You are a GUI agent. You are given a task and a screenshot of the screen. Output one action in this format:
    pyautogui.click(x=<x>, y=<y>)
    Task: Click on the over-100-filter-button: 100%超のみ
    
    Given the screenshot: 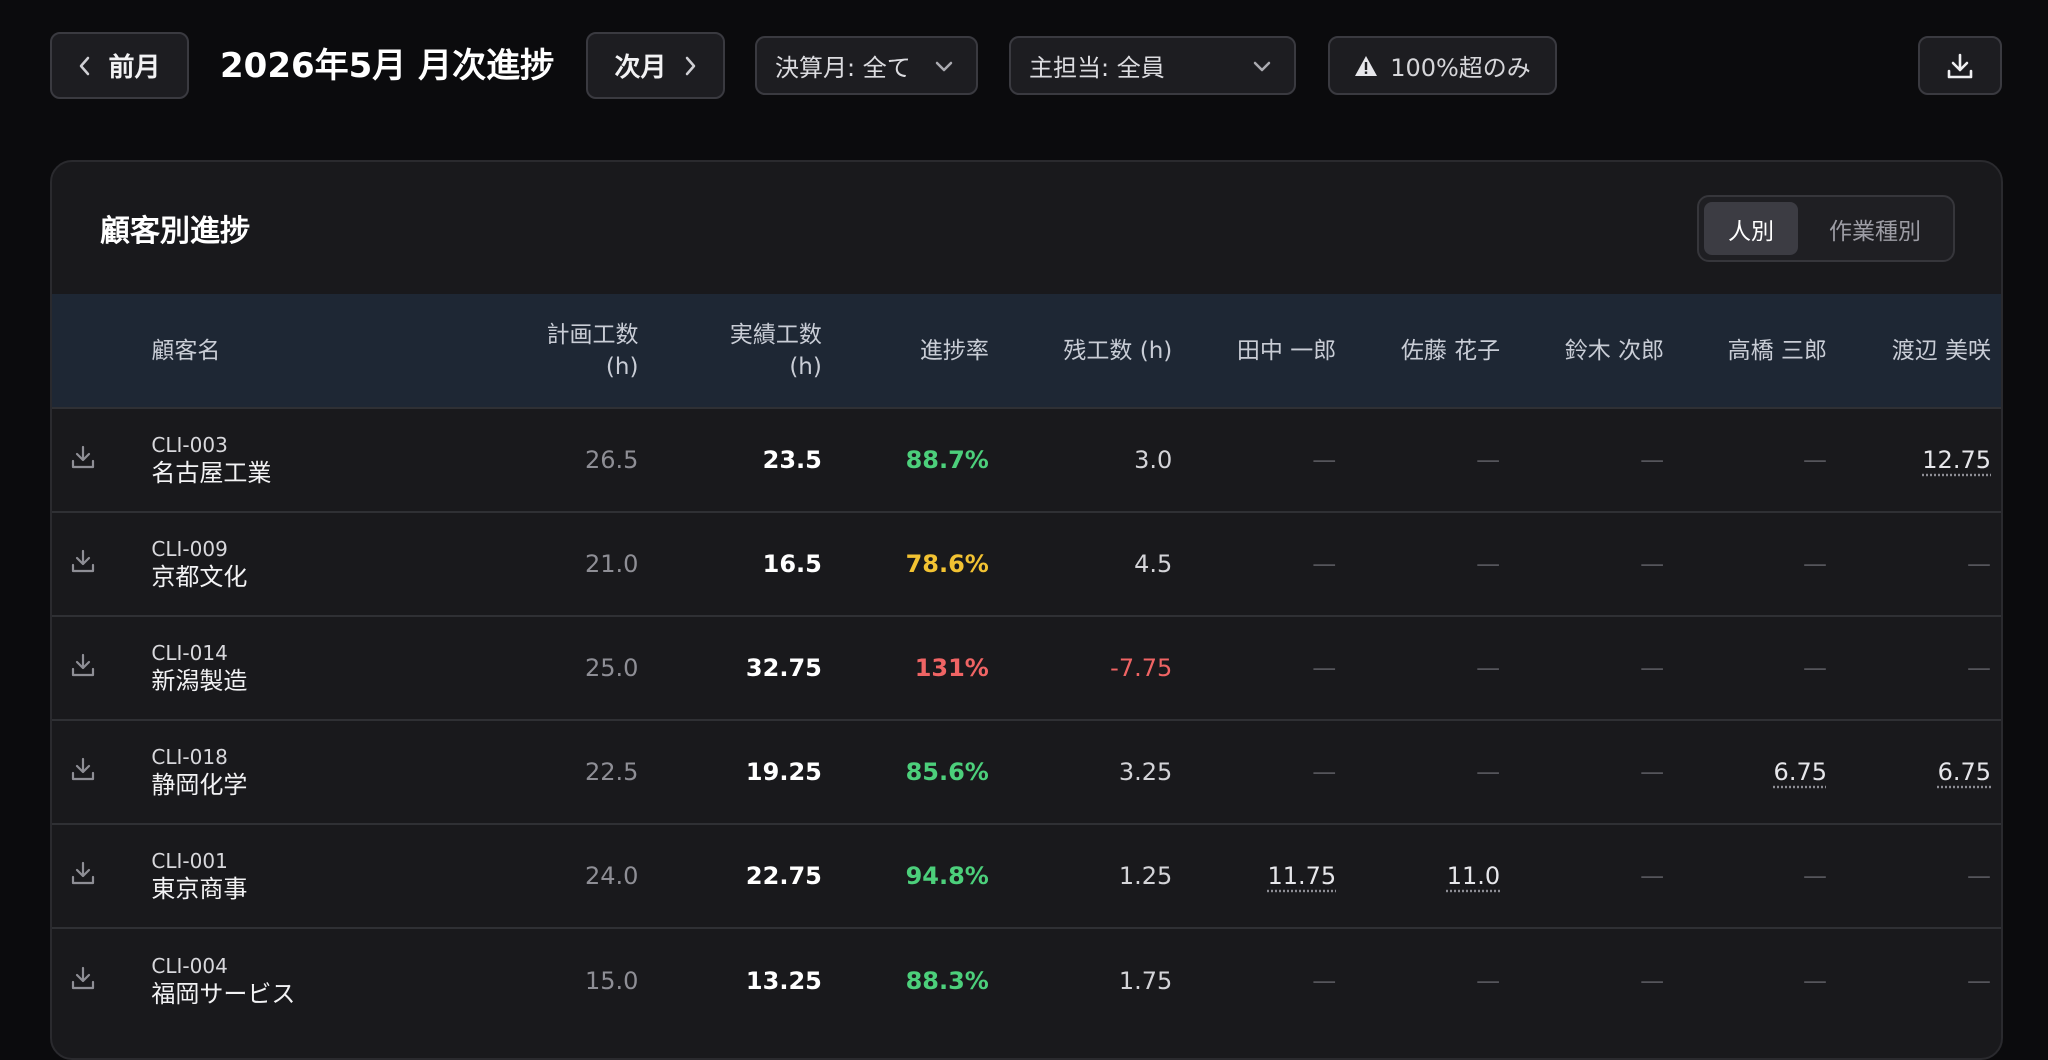 What is the action you would take?
    pyautogui.click(x=1442, y=65)
    